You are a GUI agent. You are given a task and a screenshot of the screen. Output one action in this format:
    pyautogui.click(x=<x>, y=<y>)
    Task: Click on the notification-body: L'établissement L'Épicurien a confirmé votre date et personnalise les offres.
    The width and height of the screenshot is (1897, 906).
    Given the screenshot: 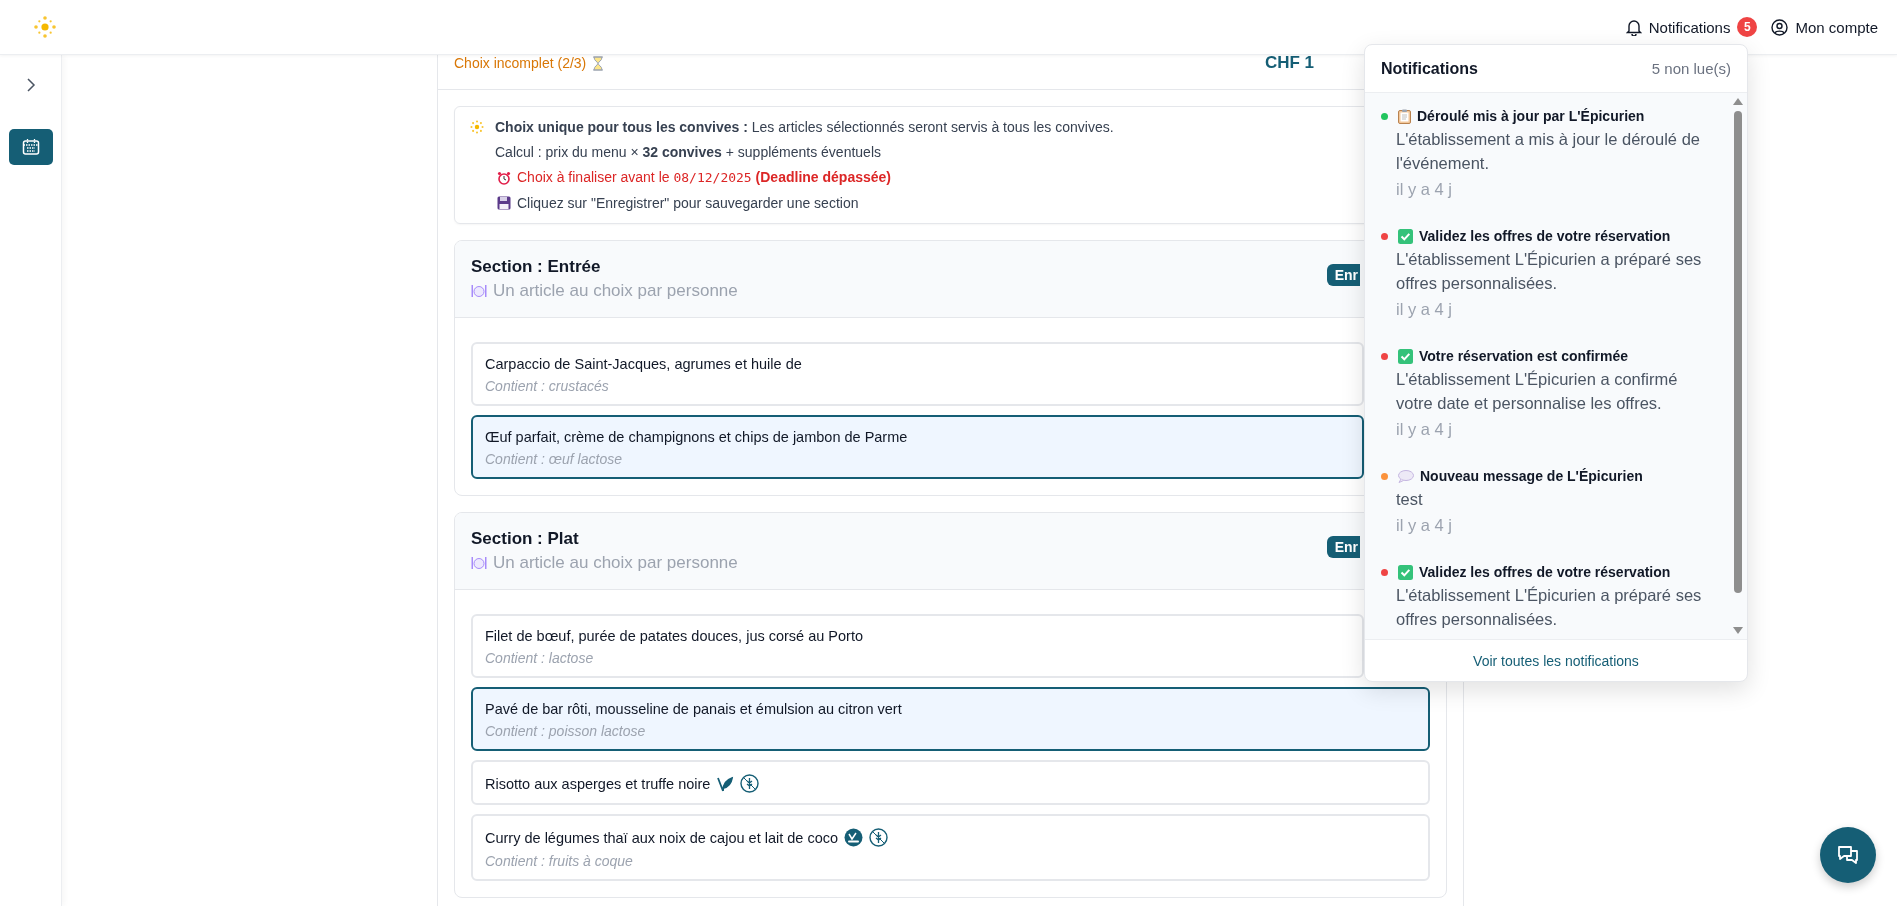 What is the action you would take?
    pyautogui.click(x=1537, y=391)
    